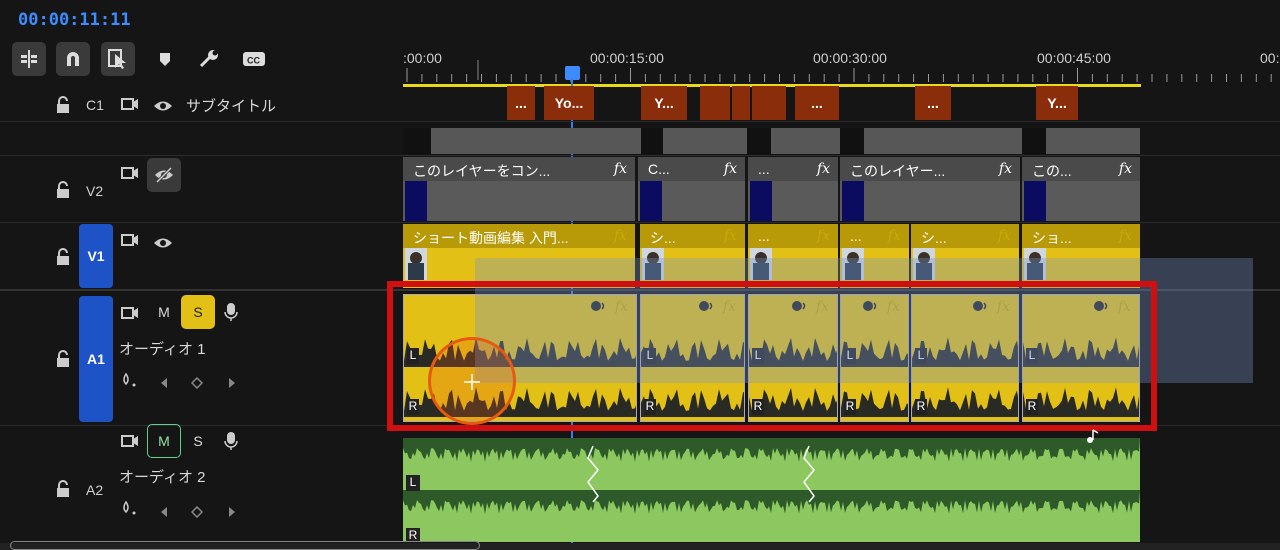 This screenshot has height=550, width=1280. What do you see at coordinates (413, 483) in the screenshot?
I see `channel-left-label: L` at bounding box center [413, 483].